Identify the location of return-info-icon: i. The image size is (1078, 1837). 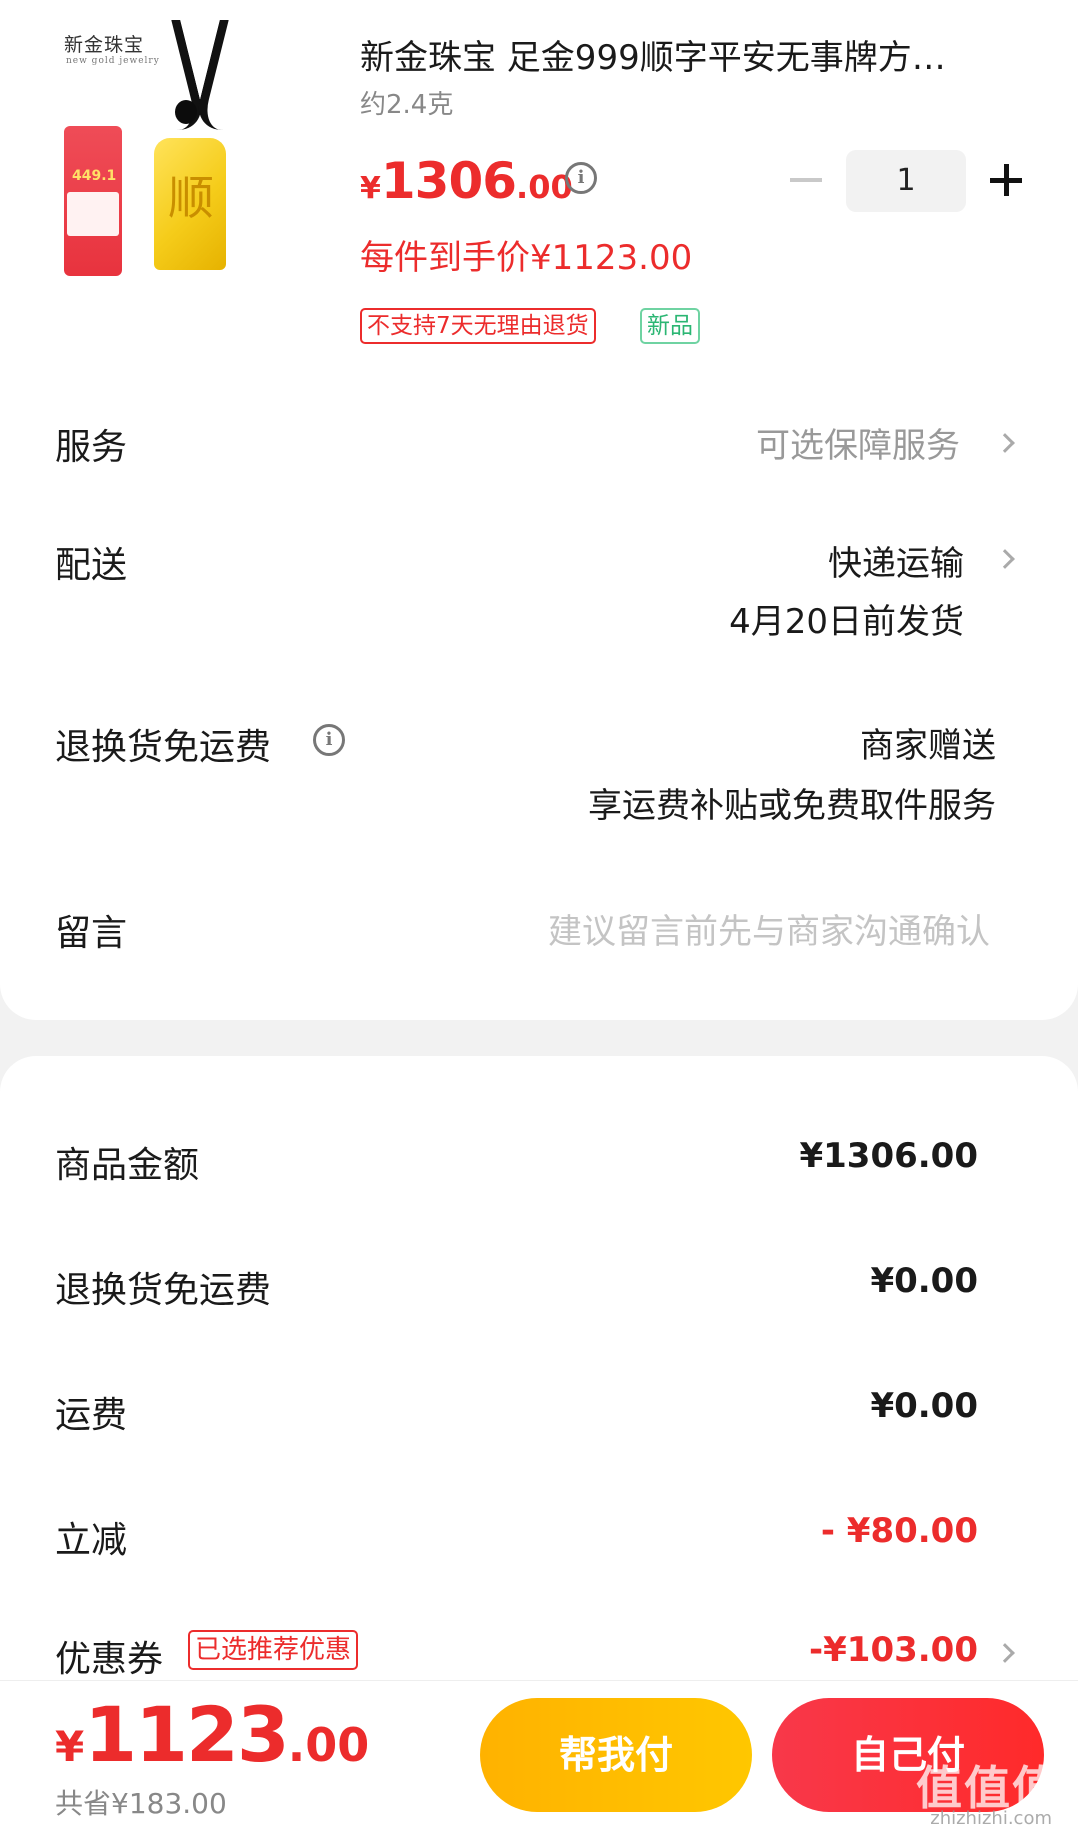
(329, 740).